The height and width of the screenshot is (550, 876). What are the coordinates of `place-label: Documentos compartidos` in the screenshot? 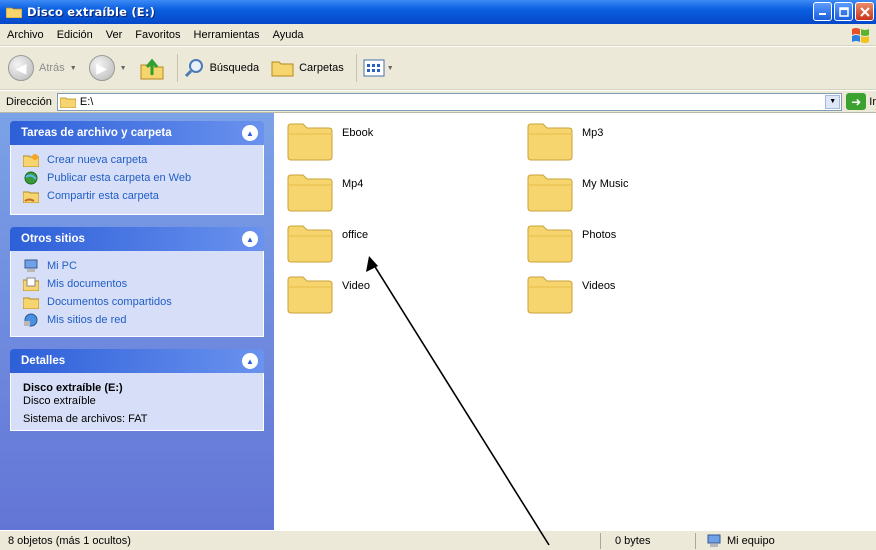 It's located at (109, 302).